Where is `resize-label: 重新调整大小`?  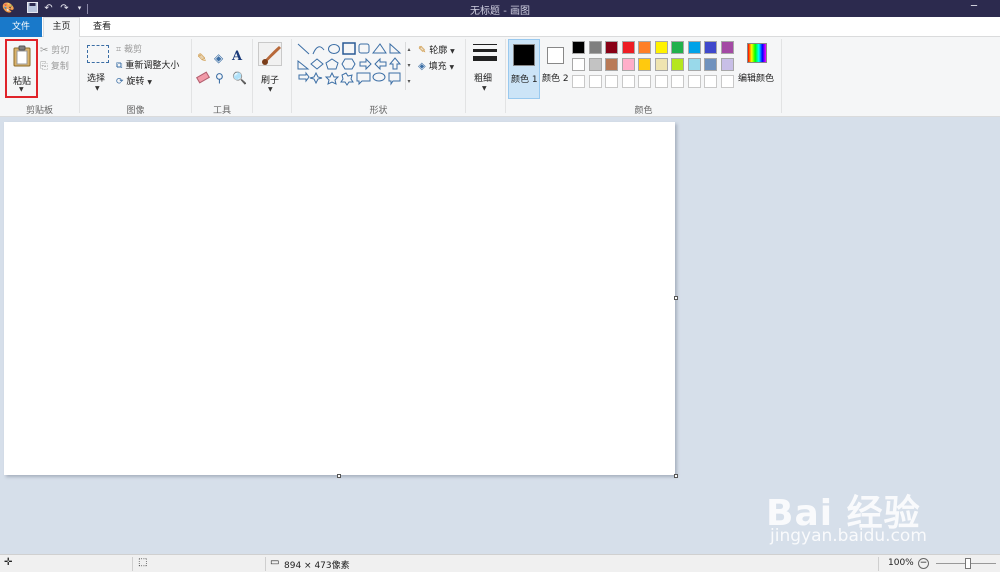 resize-label: 重新调整大小 is located at coordinates (152, 66).